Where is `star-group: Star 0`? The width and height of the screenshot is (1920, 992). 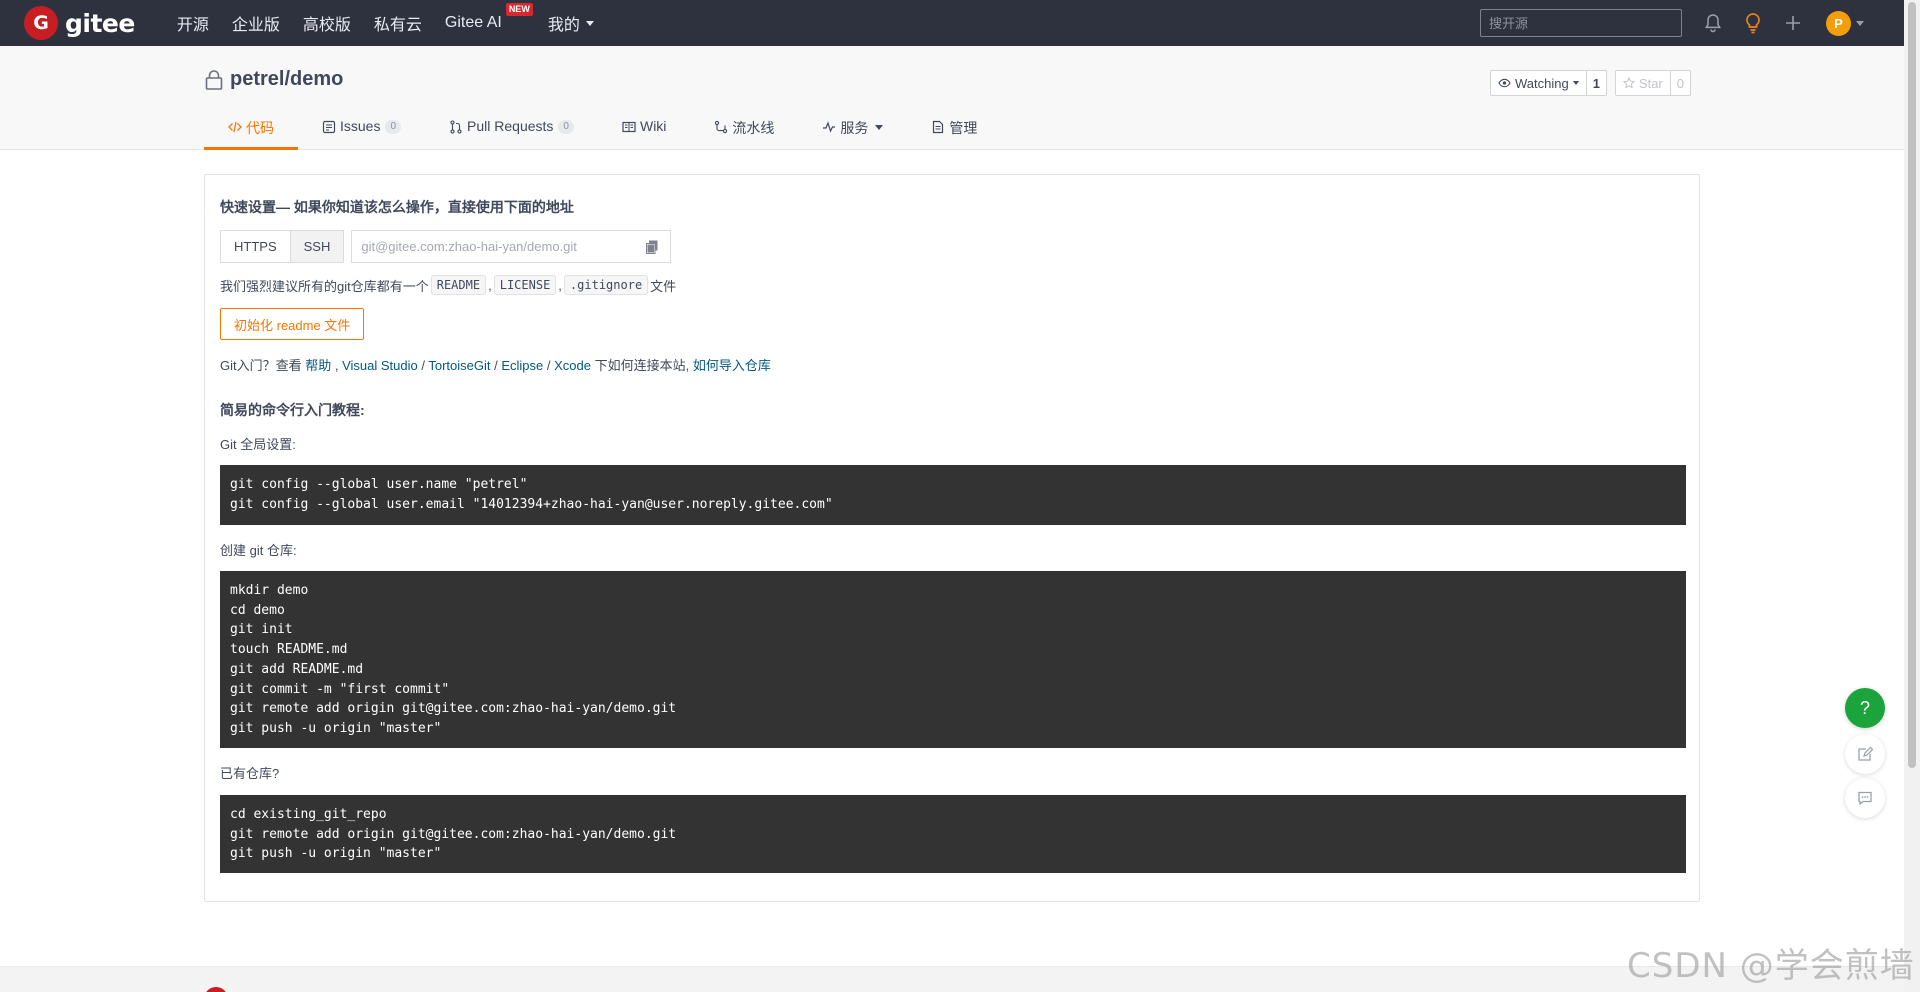 star-group: Star 0 is located at coordinates (1652, 83).